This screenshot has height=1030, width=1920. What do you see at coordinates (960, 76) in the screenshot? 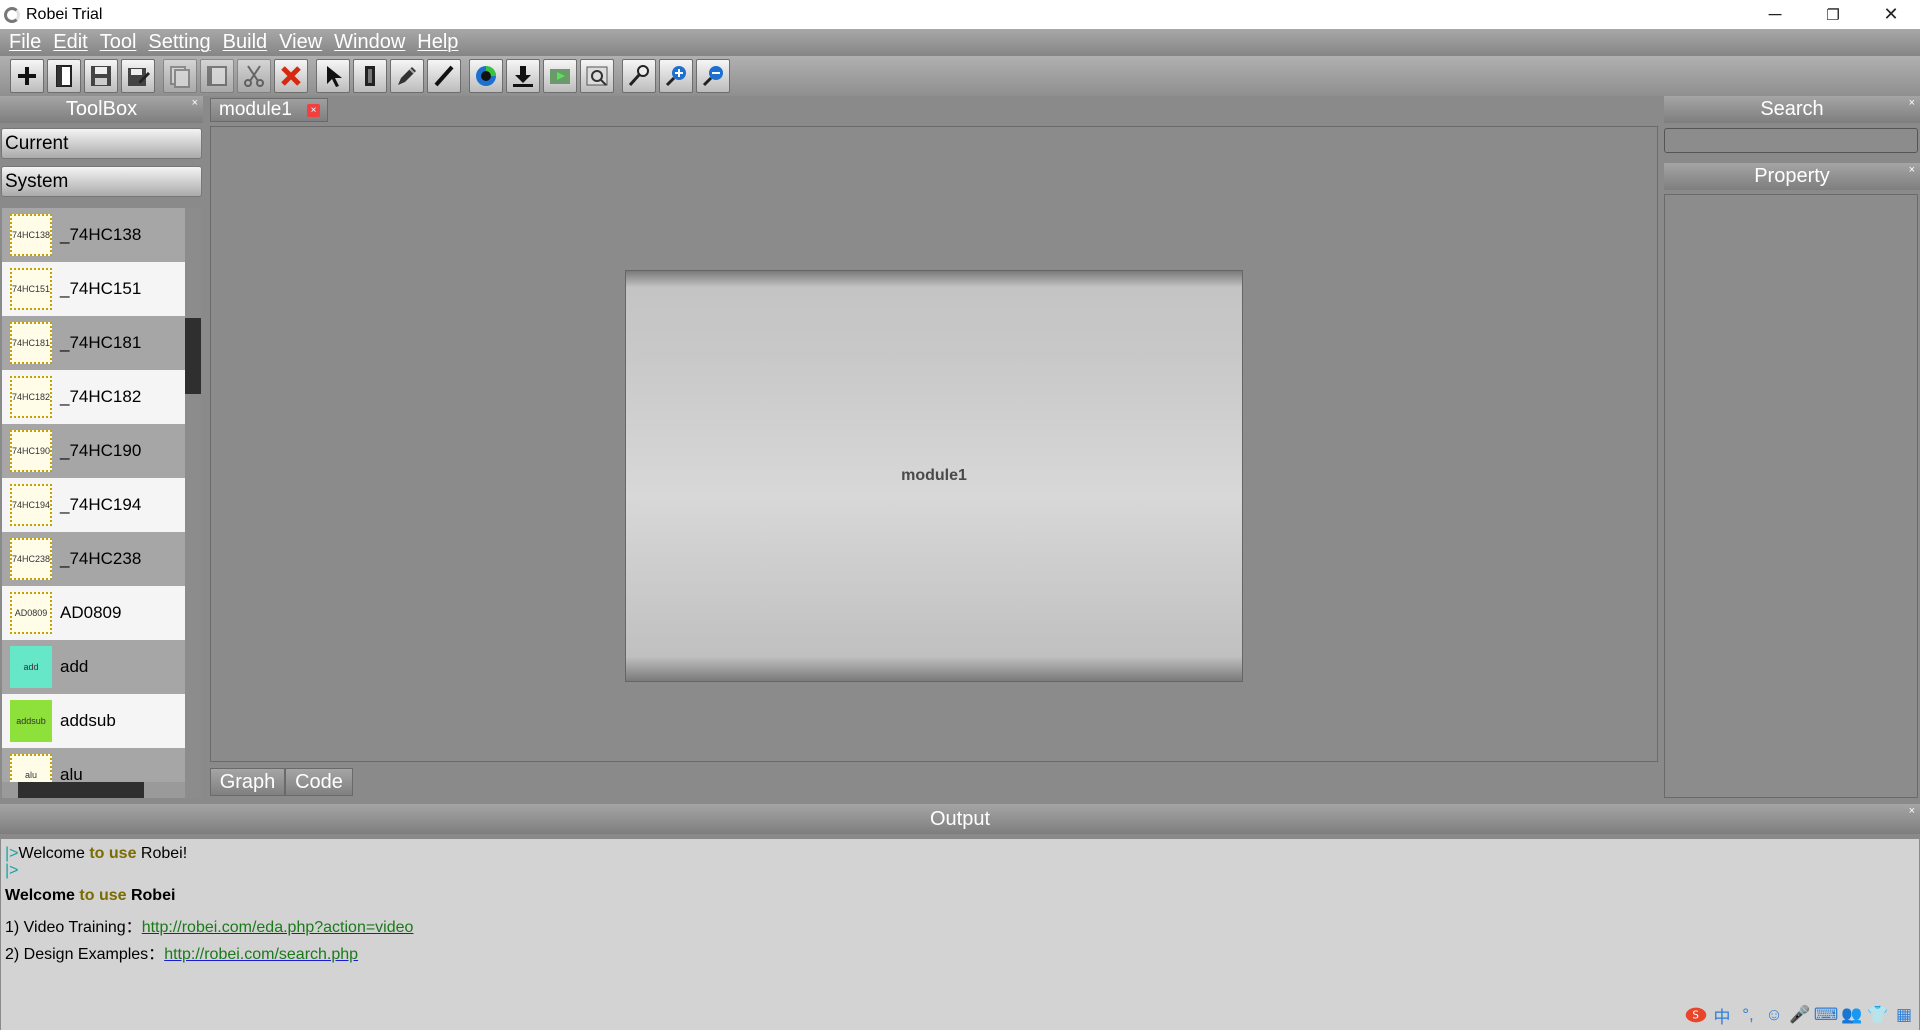
I see `toolbar` at bounding box center [960, 76].